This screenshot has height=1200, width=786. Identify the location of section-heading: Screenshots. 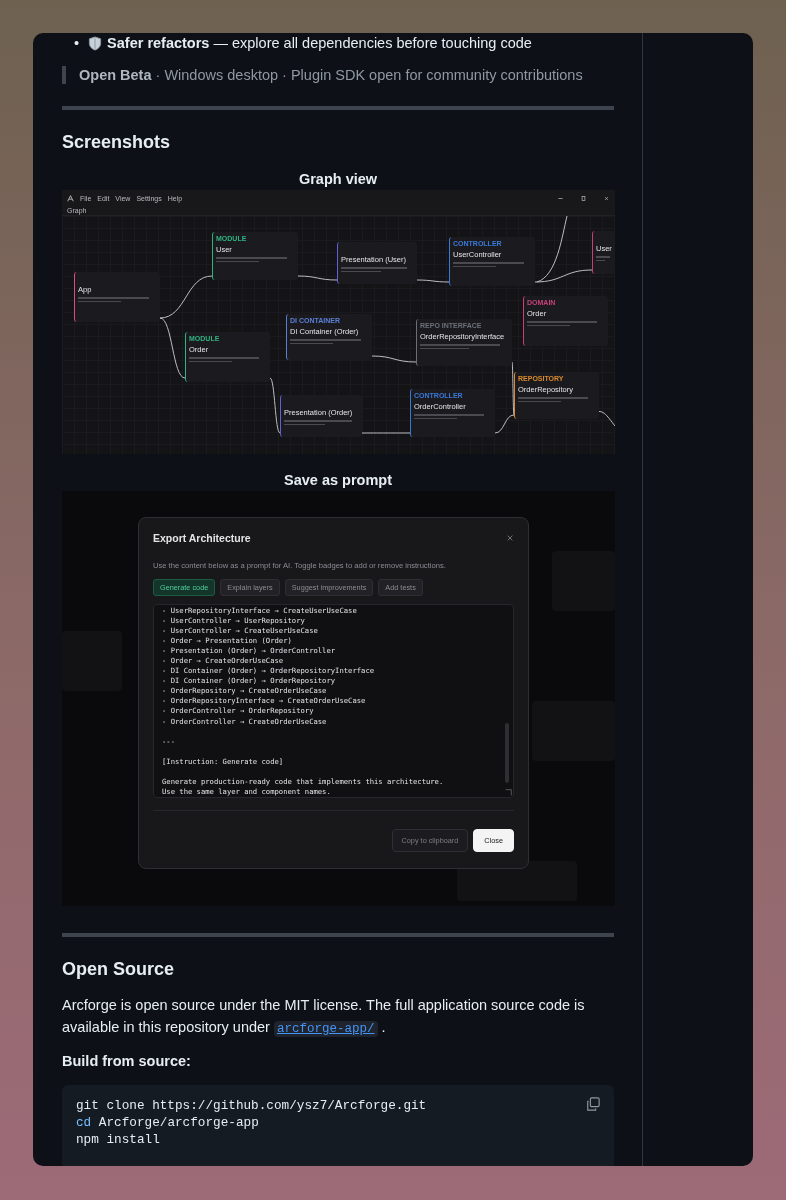
(117, 142).